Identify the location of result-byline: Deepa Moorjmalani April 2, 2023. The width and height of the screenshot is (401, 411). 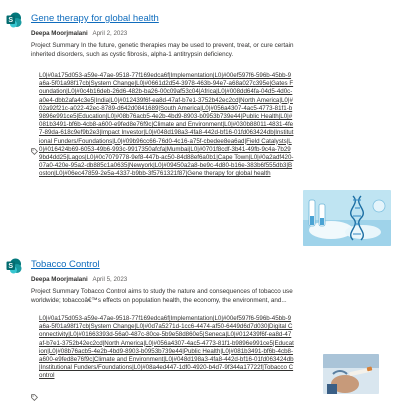
(79, 33).